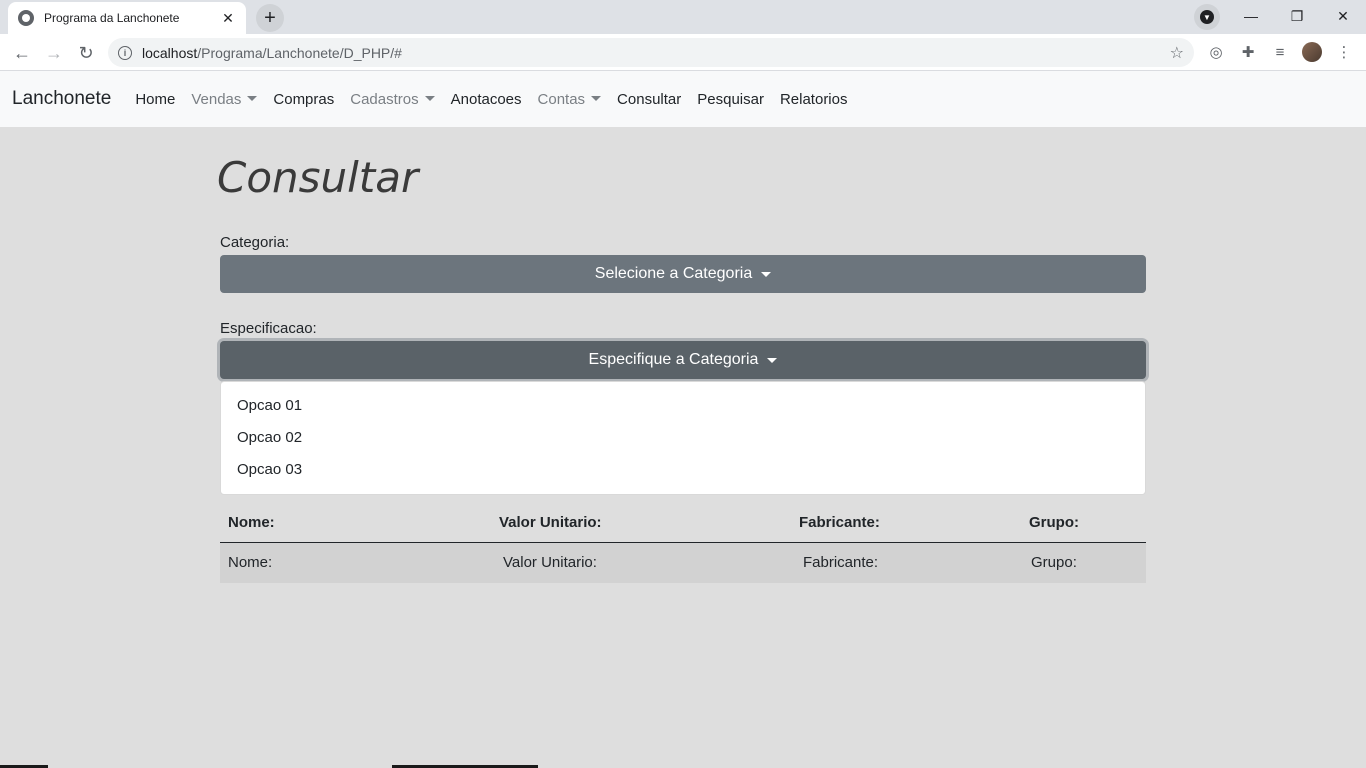 The image size is (1366, 768). What do you see at coordinates (255, 242) in the screenshot?
I see `categoria-label: Categoria:` at bounding box center [255, 242].